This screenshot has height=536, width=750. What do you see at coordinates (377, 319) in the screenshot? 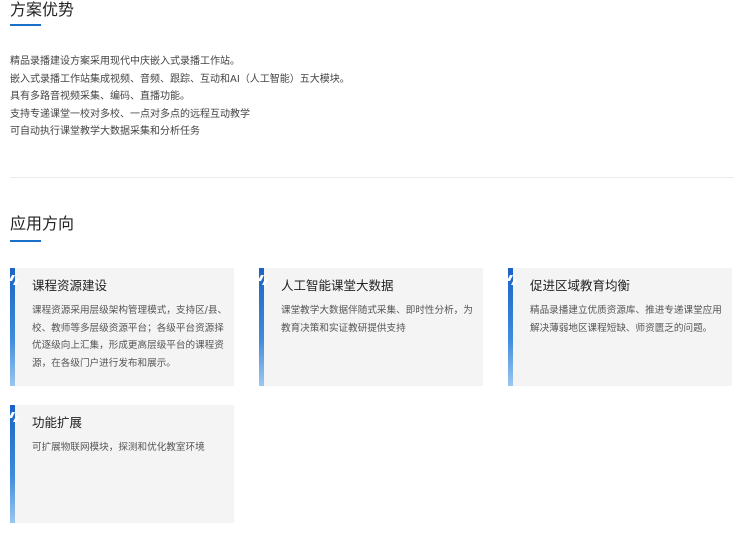
I see `card-description: 课堂教学大数据伴随式采集、即时性分析，为教育决策和实证教研提供支持` at bounding box center [377, 319].